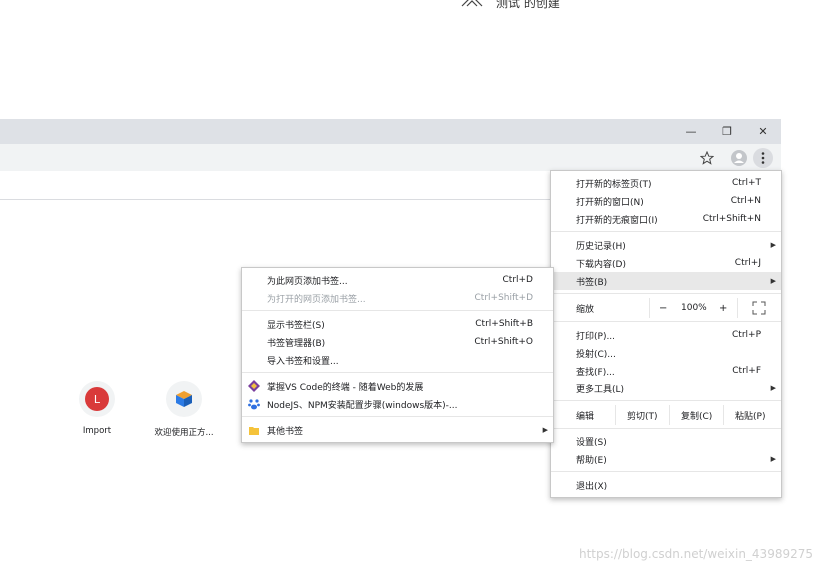 Image resolution: width=821 pixels, height=571 pixels. Describe the element at coordinates (472, 3) in the screenshot. I see `rocket-icon` at that location.